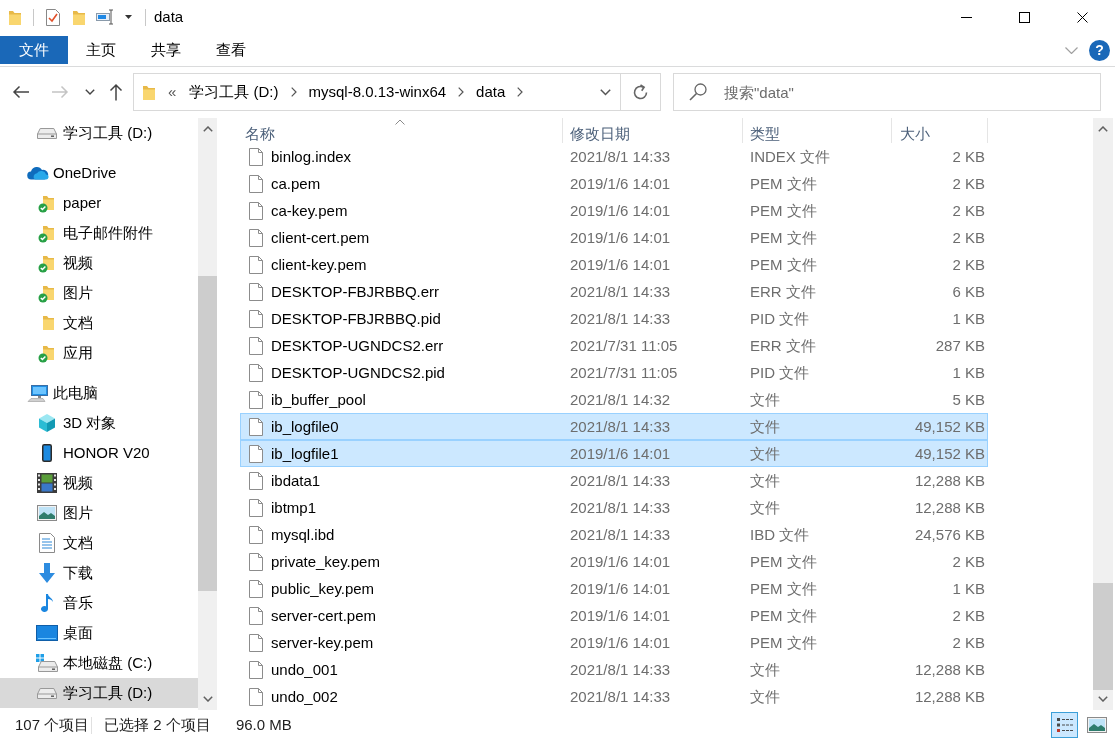  What do you see at coordinates (47, 663) in the screenshot?
I see `drive-with-windows-logo-icon` at bounding box center [47, 663].